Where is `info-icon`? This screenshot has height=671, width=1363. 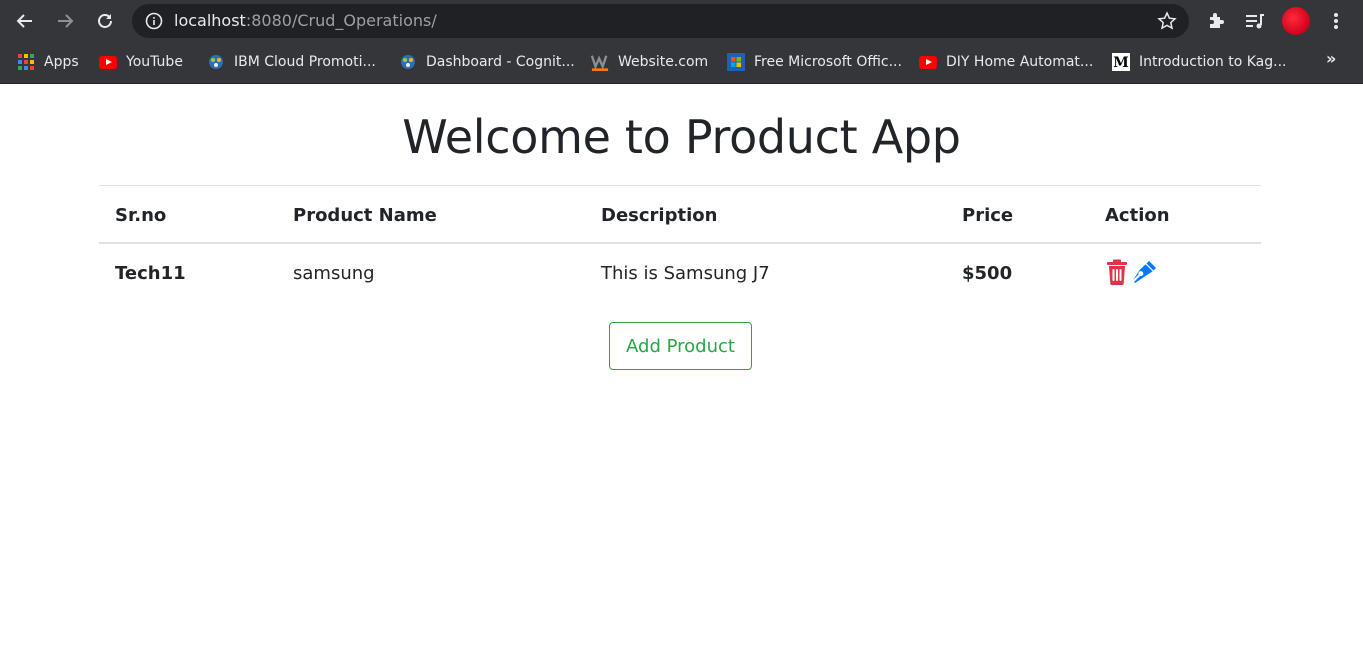 info-icon is located at coordinates (154, 21).